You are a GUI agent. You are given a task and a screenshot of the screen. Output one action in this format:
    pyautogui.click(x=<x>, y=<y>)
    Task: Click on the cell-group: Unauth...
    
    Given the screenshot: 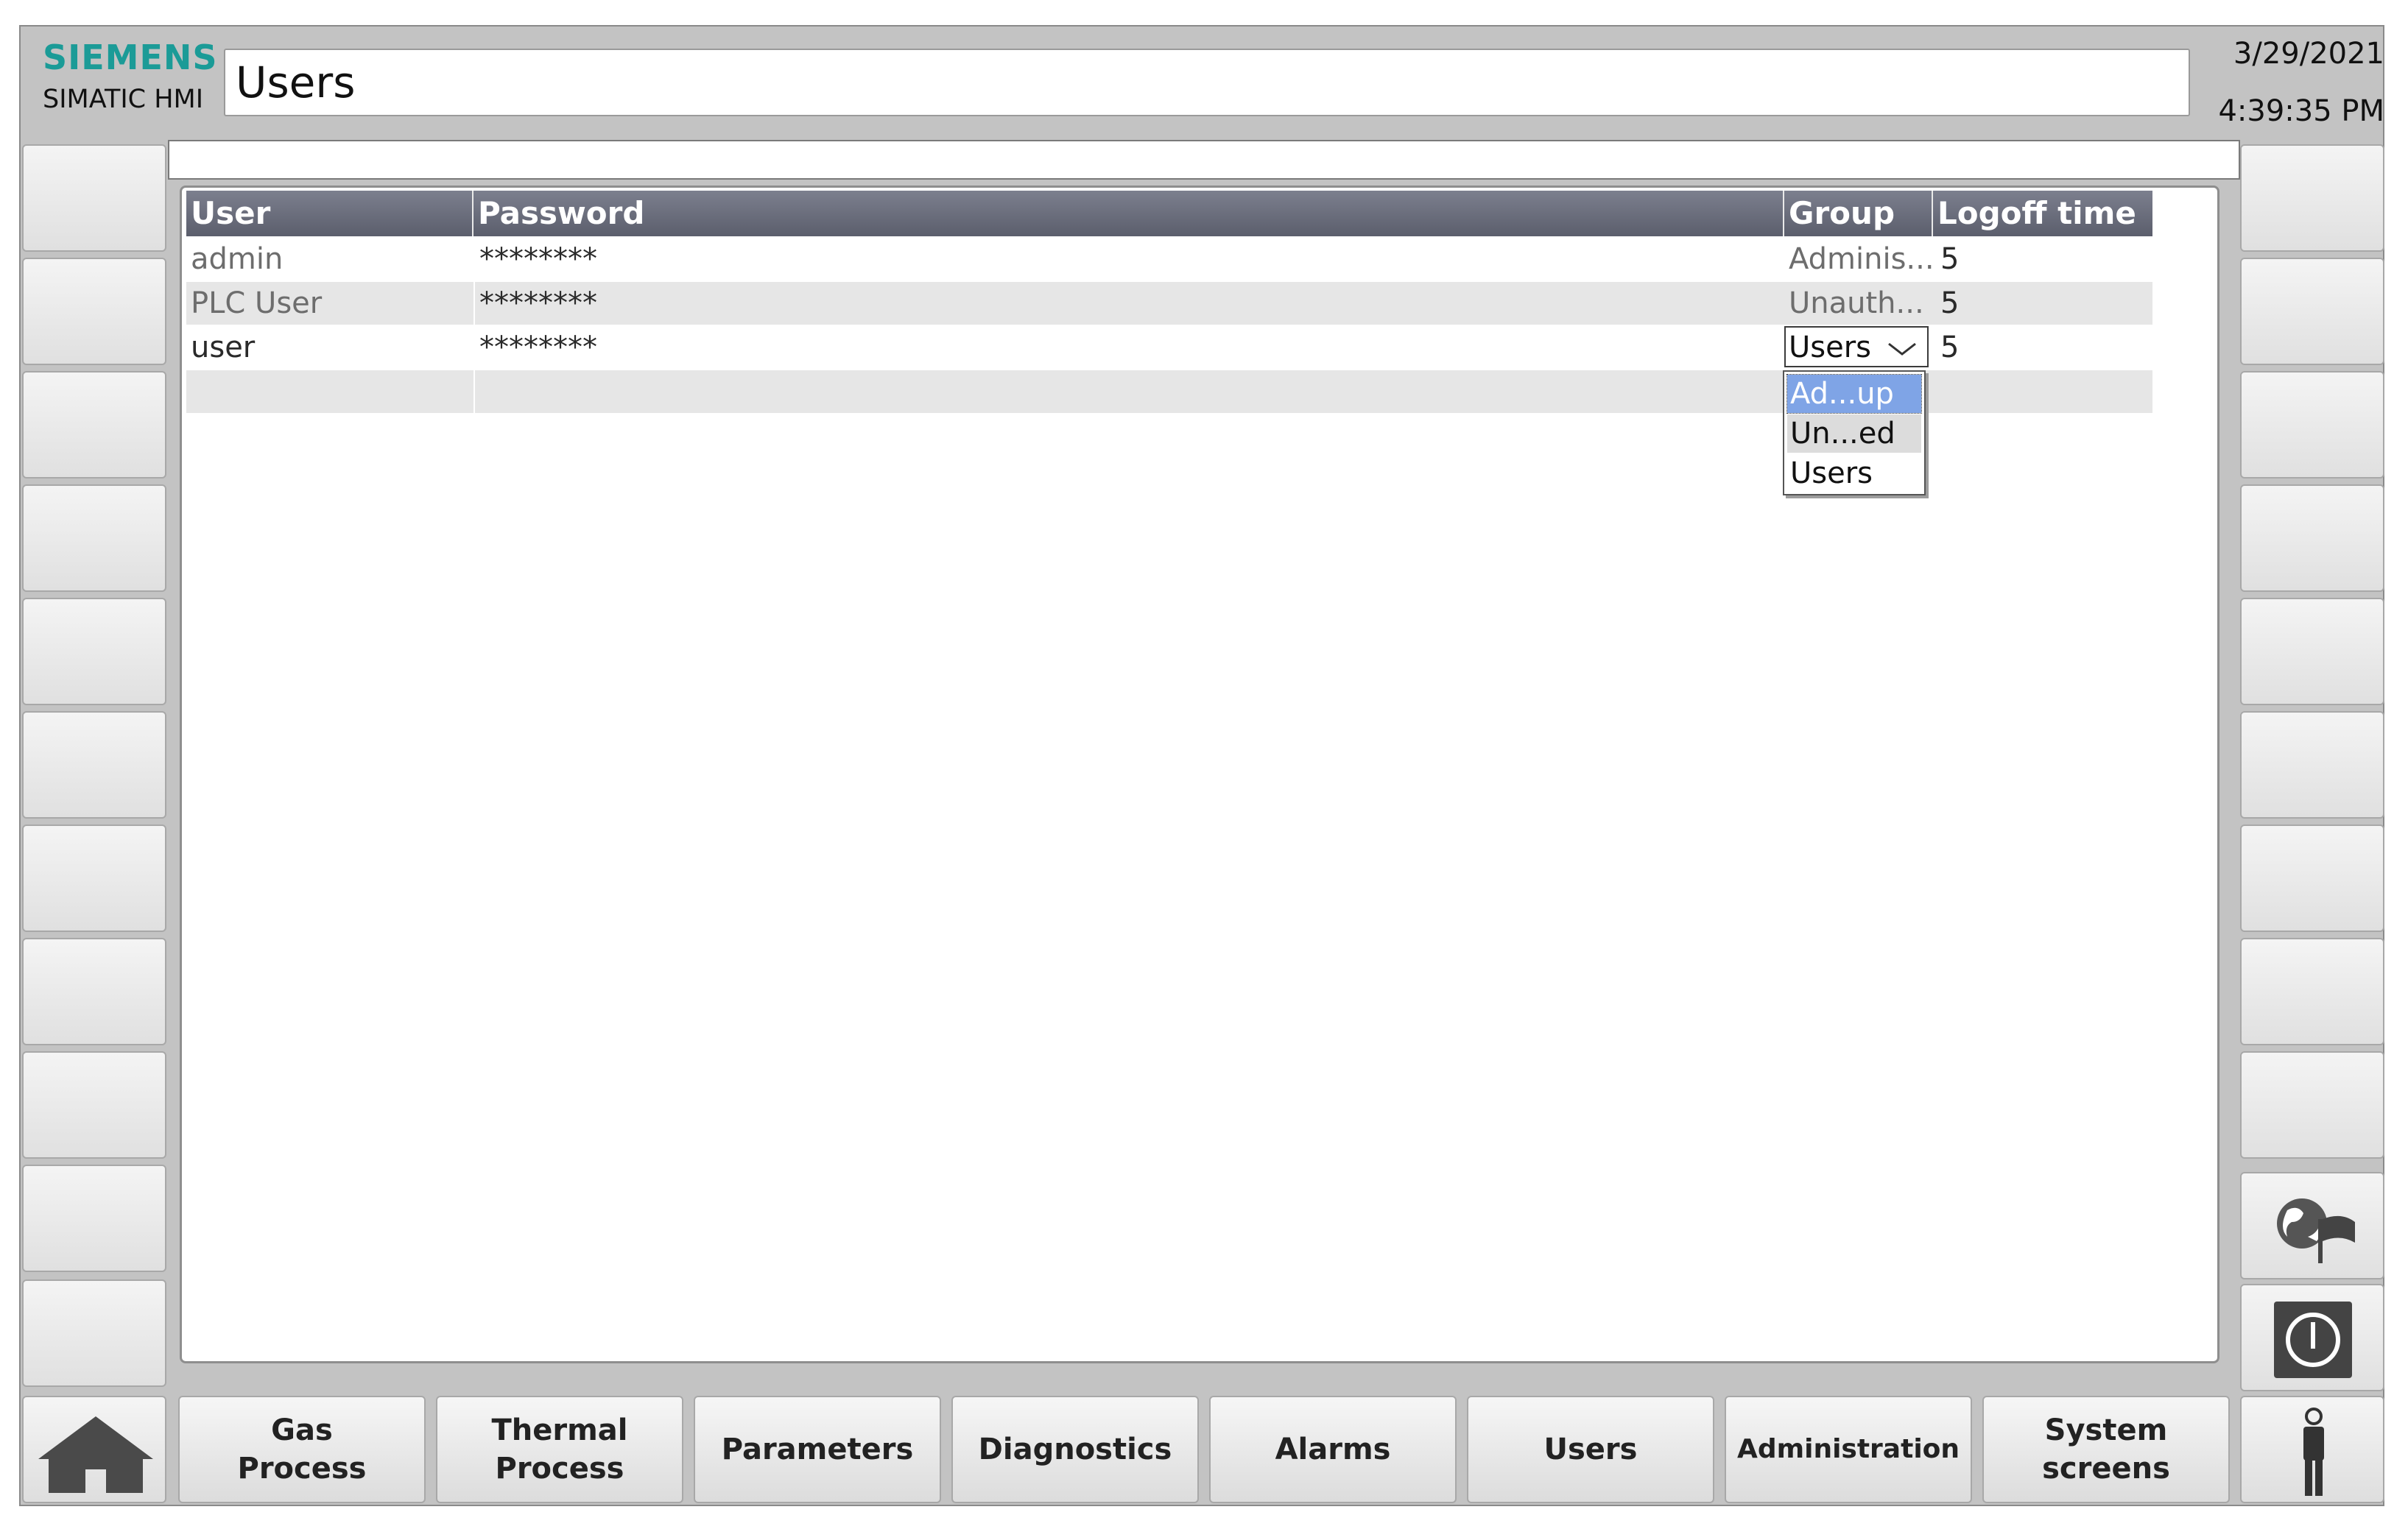 What is the action you would take?
    pyautogui.click(x=1858, y=303)
    